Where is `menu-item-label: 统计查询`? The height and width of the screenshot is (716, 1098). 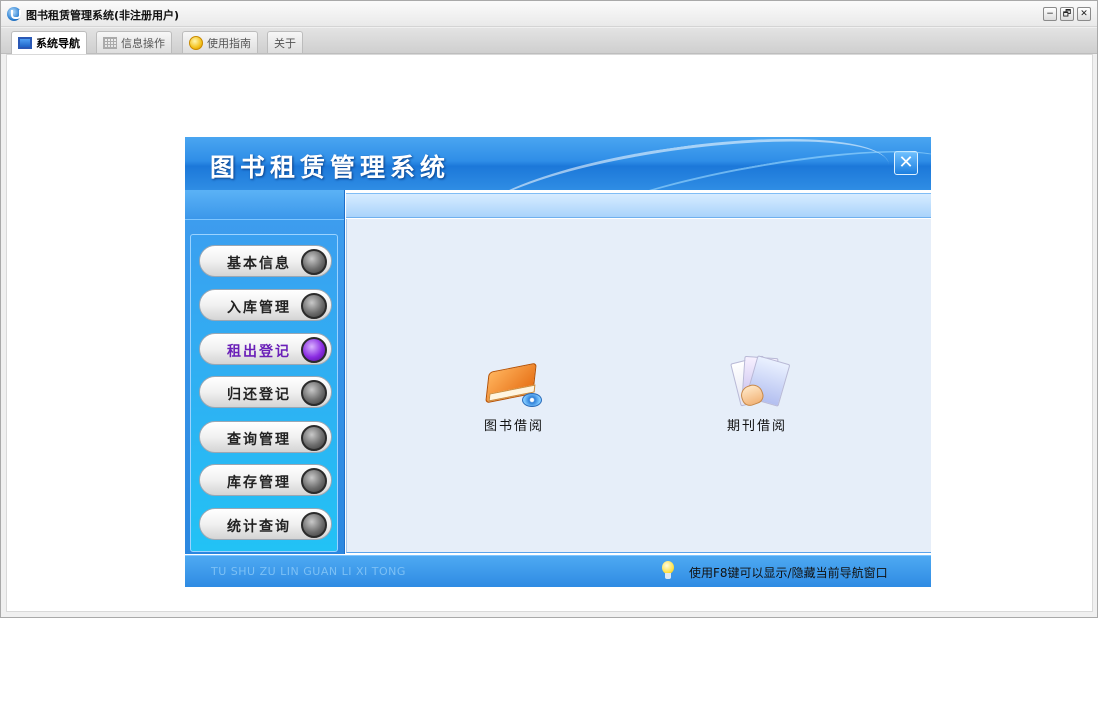
menu-item-label: 统计查询 is located at coordinates (259, 527).